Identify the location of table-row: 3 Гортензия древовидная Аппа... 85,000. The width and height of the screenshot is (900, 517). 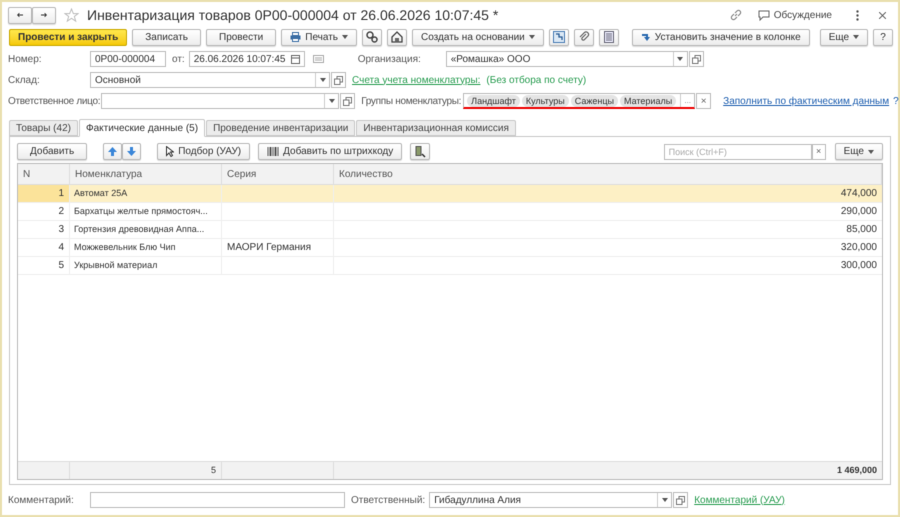
(450, 230).